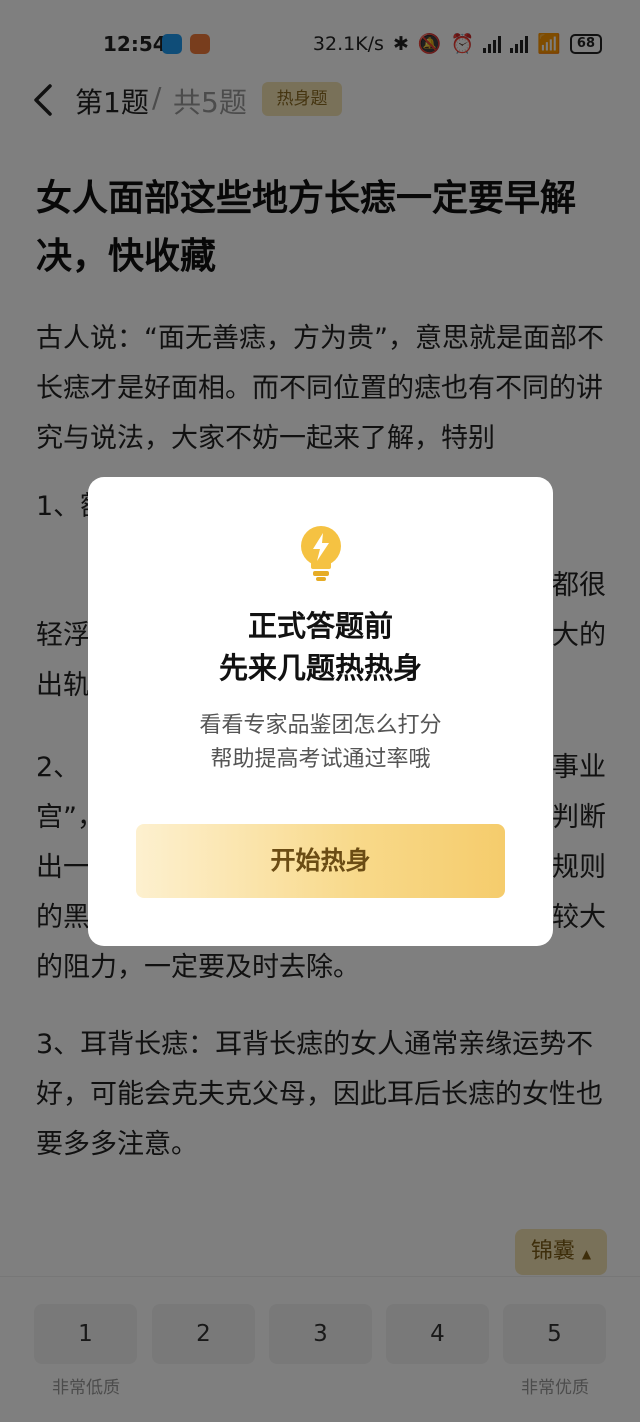  Describe the element at coordinates (320, 759) in the screenshot. I see `dialog-subtitle-line: 帮助提高考试通过率哦` at that location.